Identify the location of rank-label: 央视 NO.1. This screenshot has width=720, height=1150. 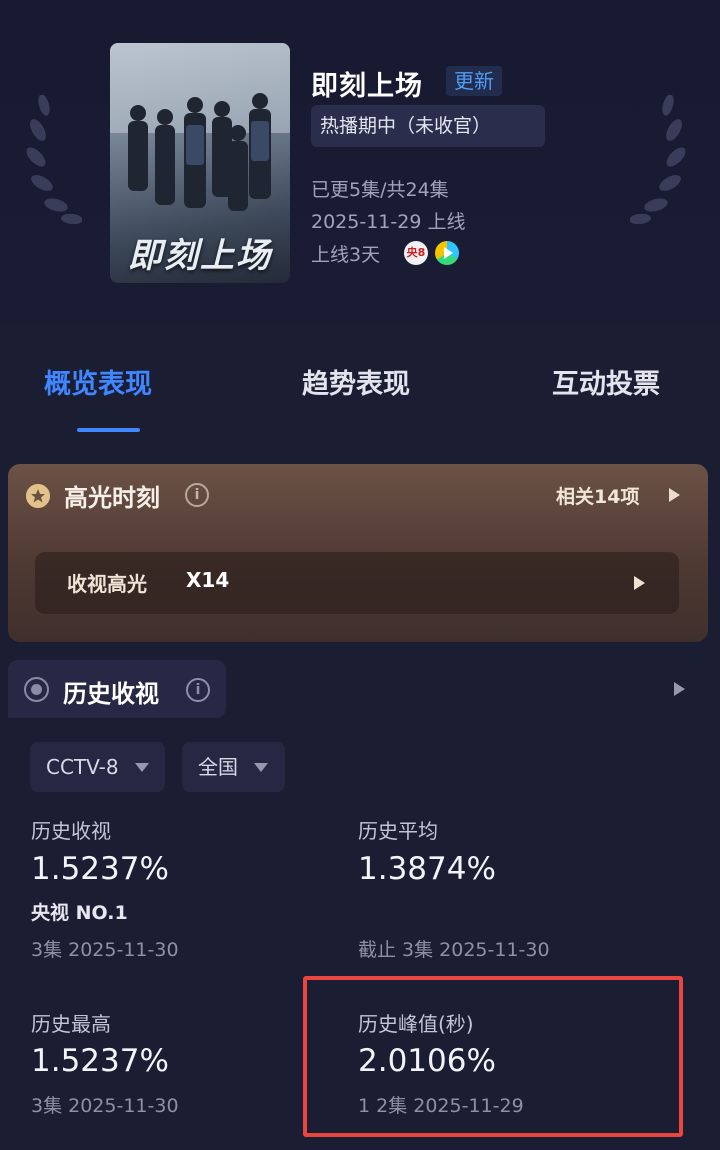
(79, 913).